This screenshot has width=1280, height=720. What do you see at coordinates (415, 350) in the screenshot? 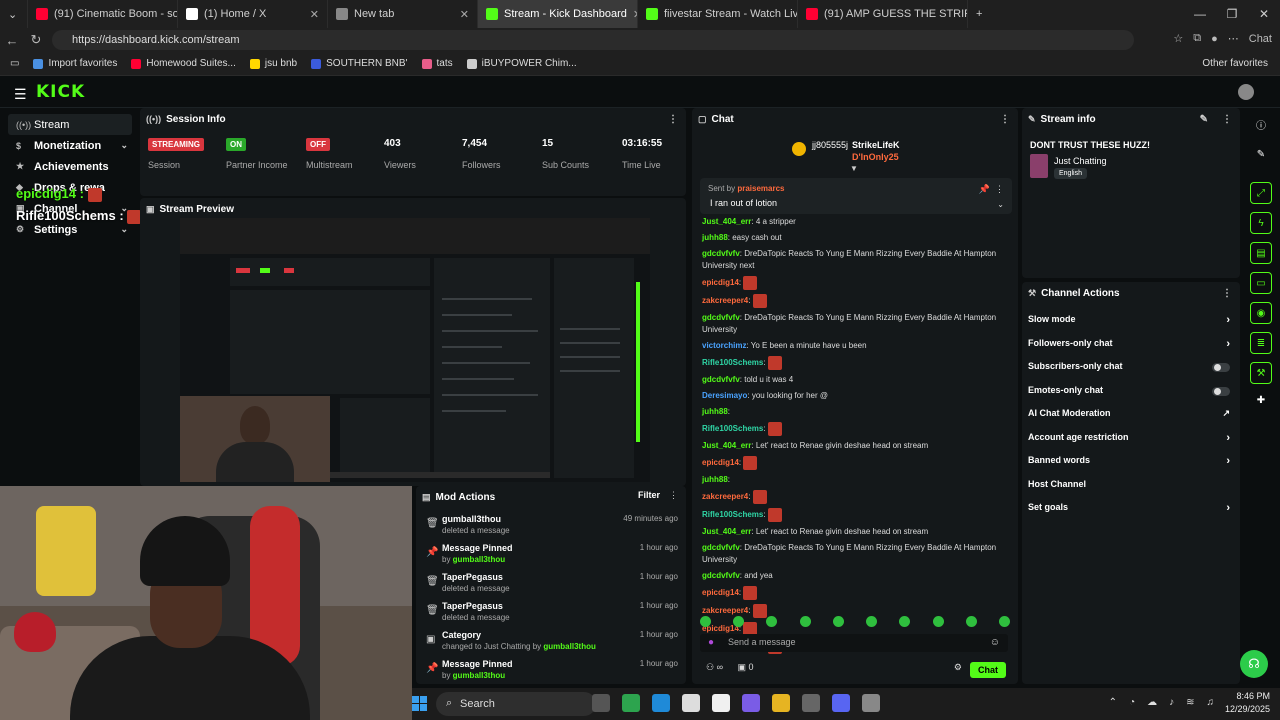
I see `stream-preview-video` at bounding box center [415, 350].